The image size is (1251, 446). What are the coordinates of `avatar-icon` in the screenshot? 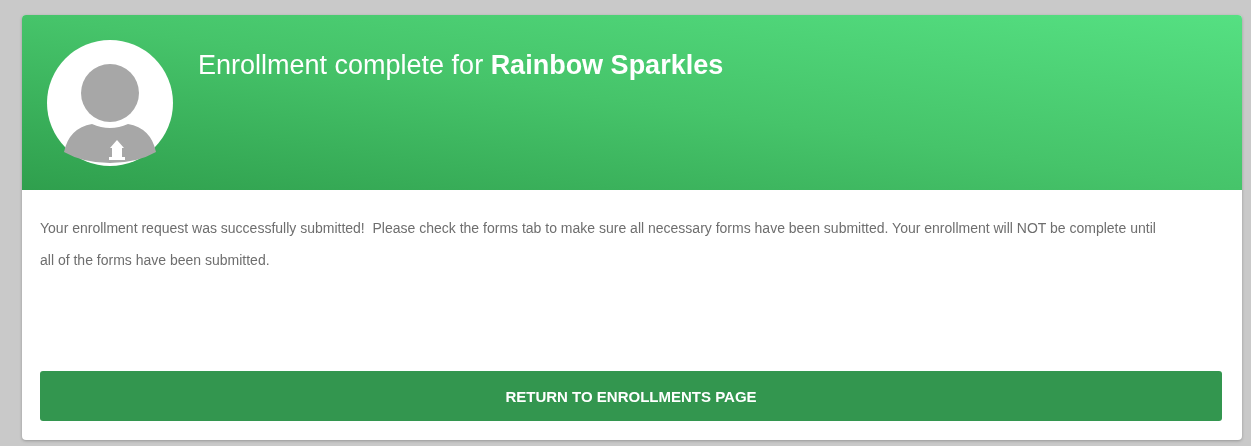 It's located at (110, 103).